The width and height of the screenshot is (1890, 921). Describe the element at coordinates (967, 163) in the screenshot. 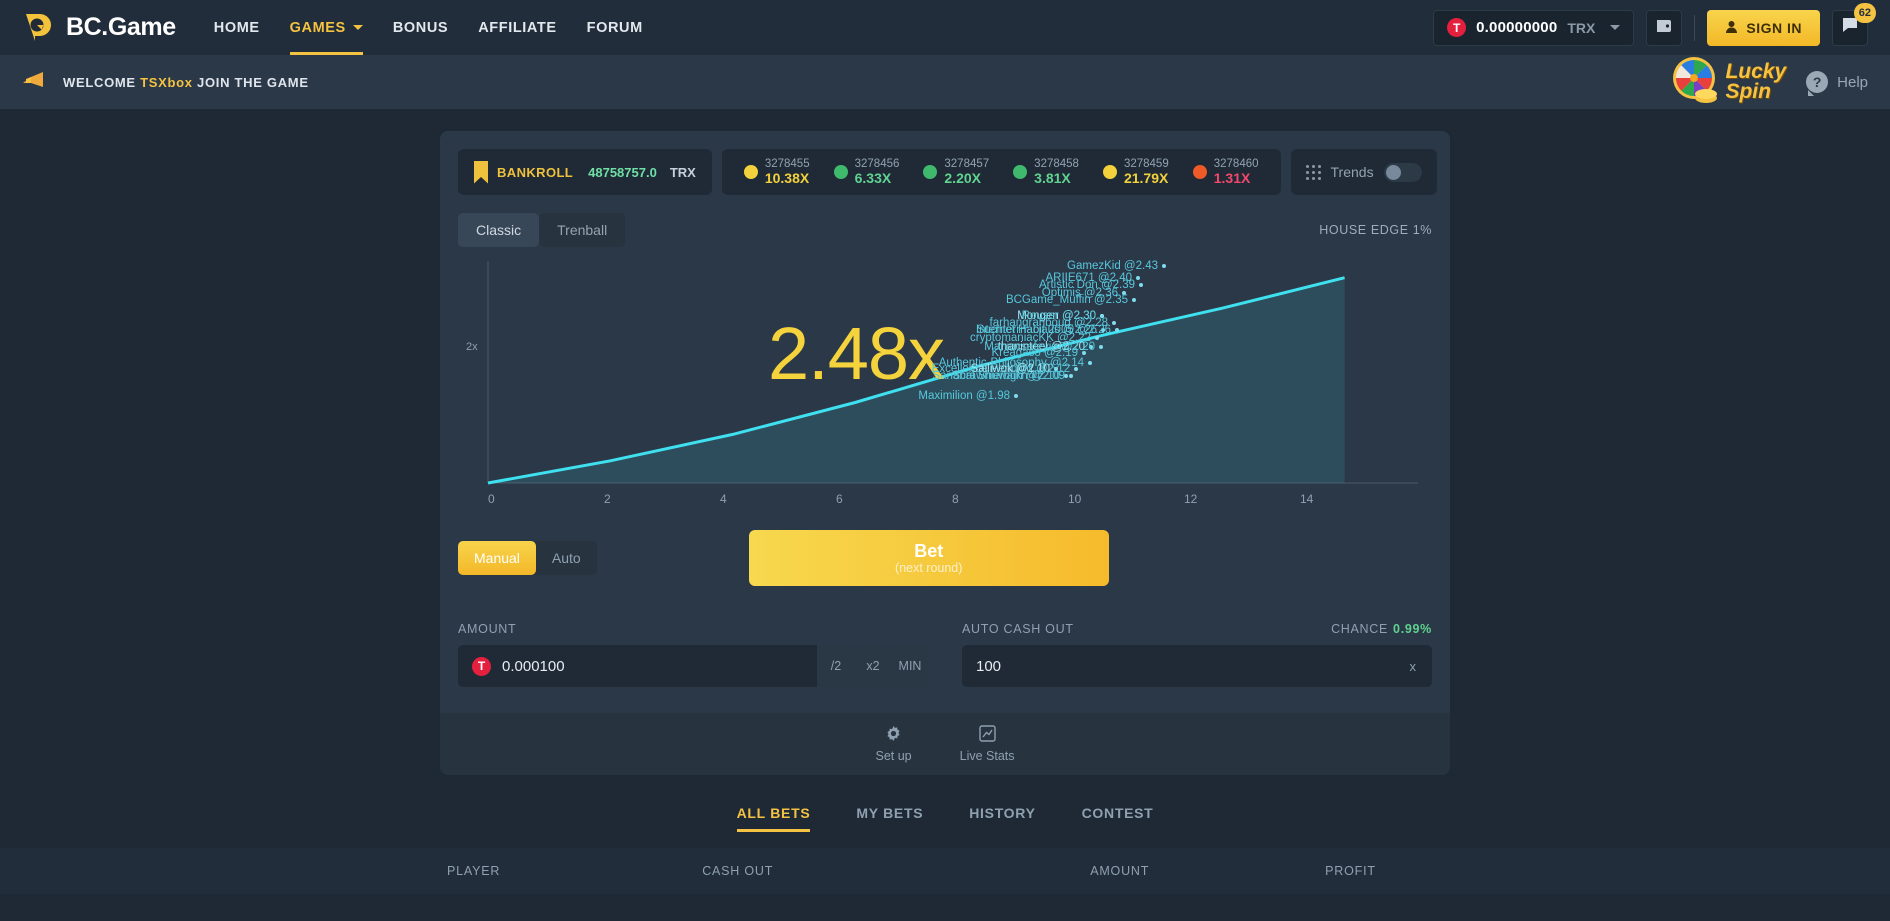

I see `round-id: 3278457` at that location.